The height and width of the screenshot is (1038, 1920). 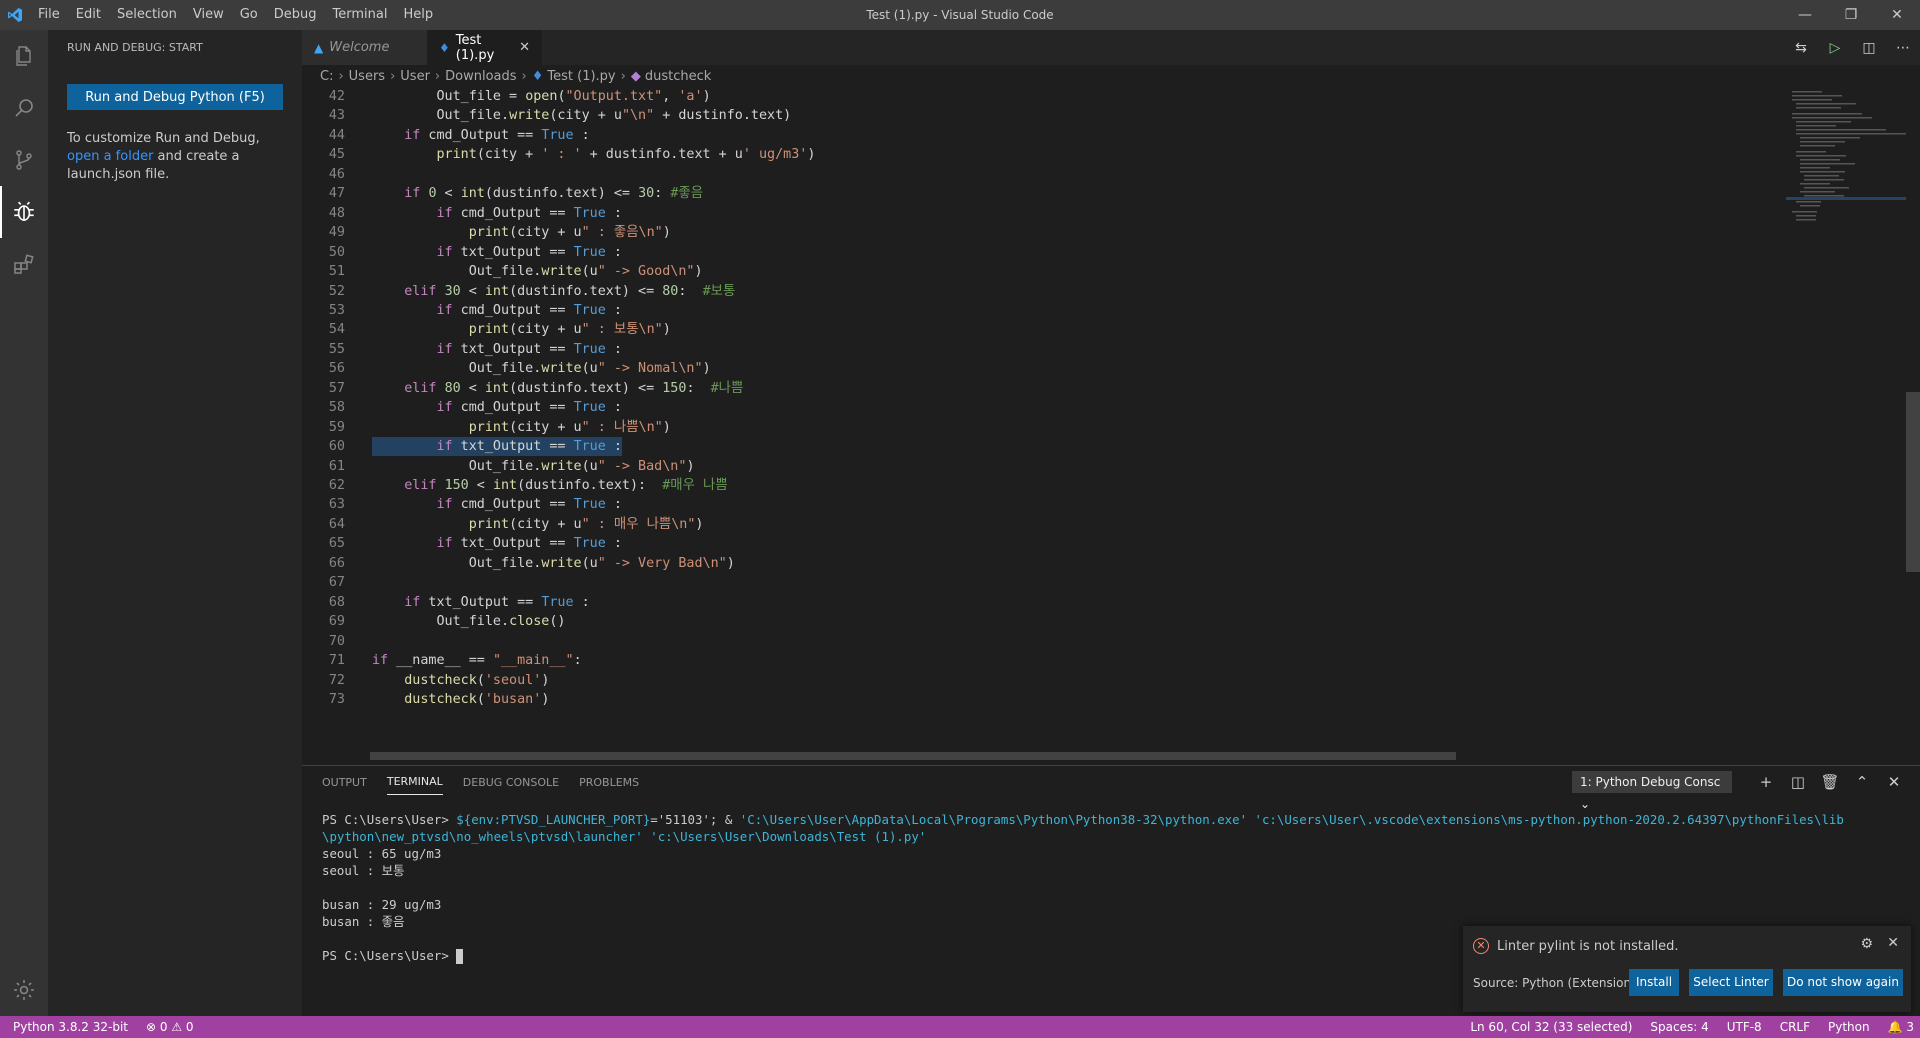 I want to click on python-file-icon: ♦, so click(x=537, y=76).